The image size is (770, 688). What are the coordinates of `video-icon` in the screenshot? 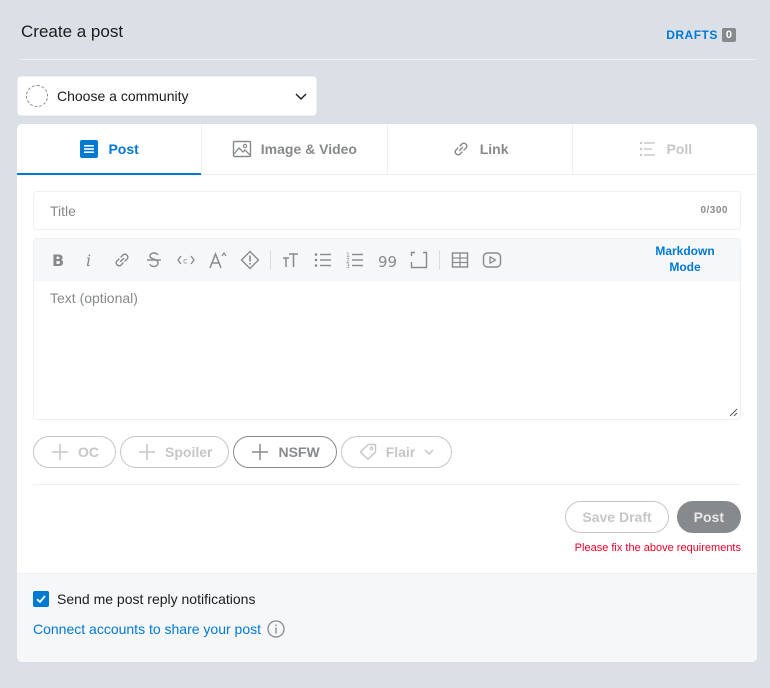 It's located at (492, 260).